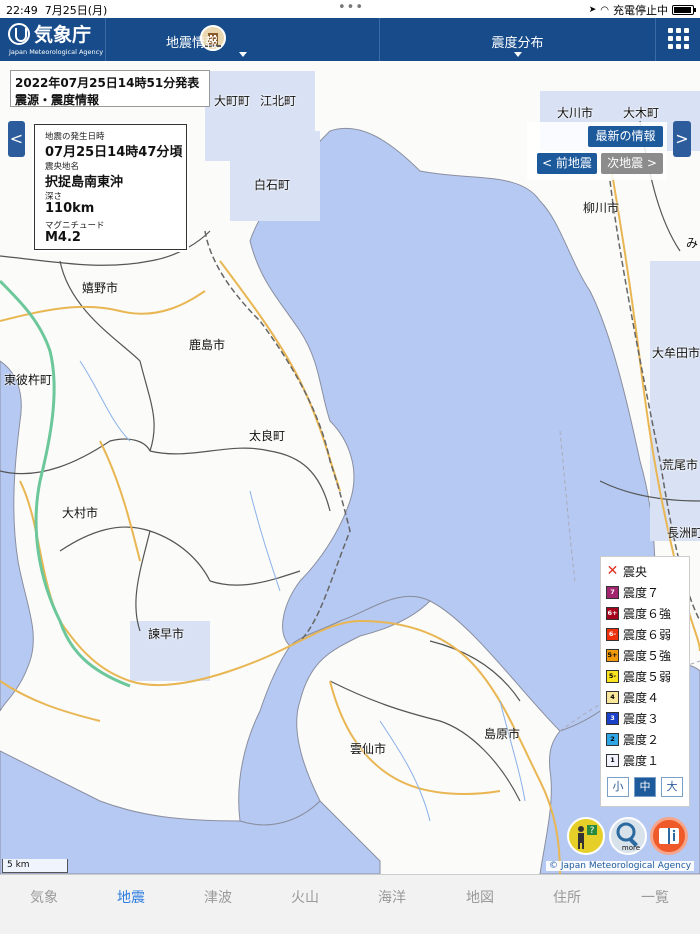 The width and height of the screenshot is (700, 934). I want to click on legend-item: 2 震度２, so click(632, 739).